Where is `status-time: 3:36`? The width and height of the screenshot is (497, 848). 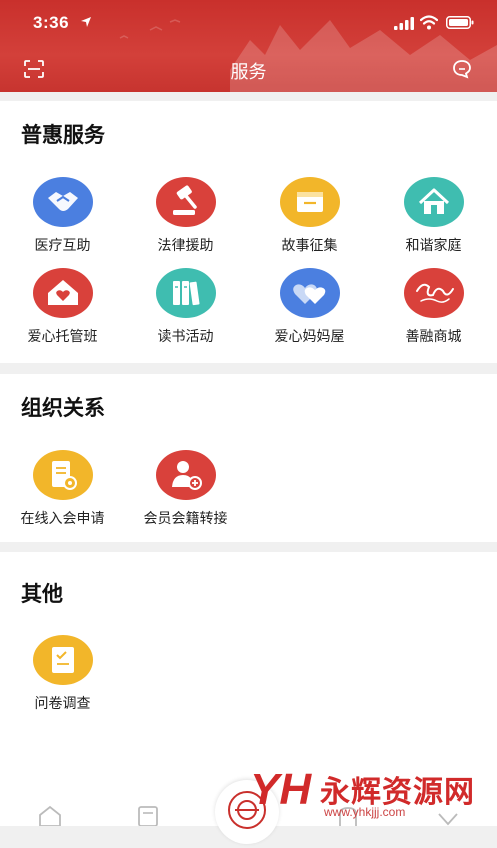 status-time: 3:36 is located at coordinates (51, 22).